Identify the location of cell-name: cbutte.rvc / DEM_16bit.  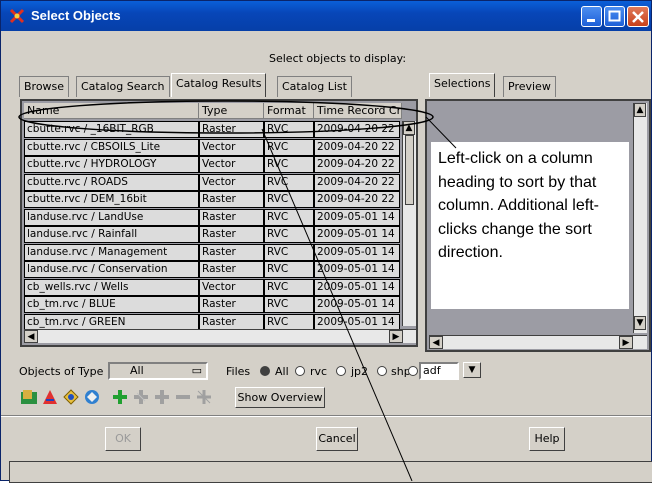
(111, 199).